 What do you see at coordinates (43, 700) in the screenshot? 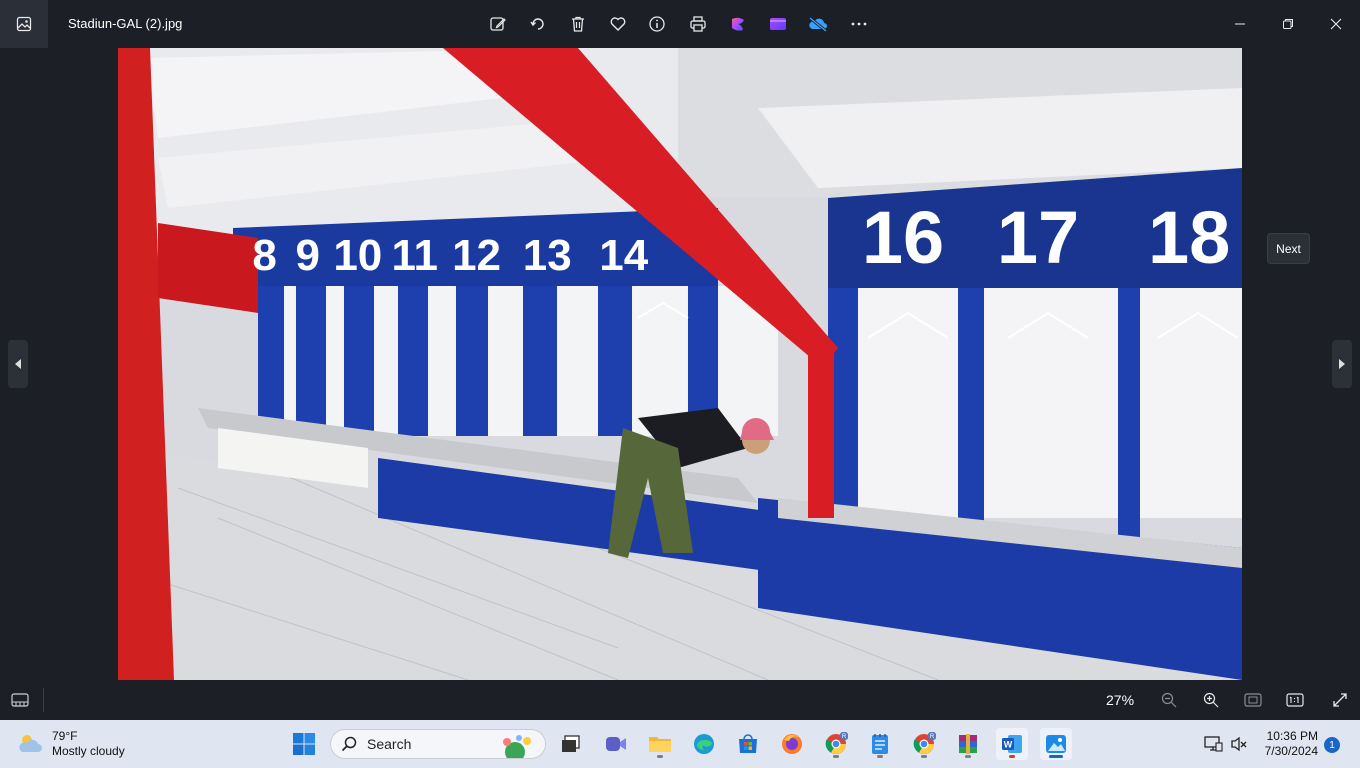
I see `divider` at bounding box center [43, 700].